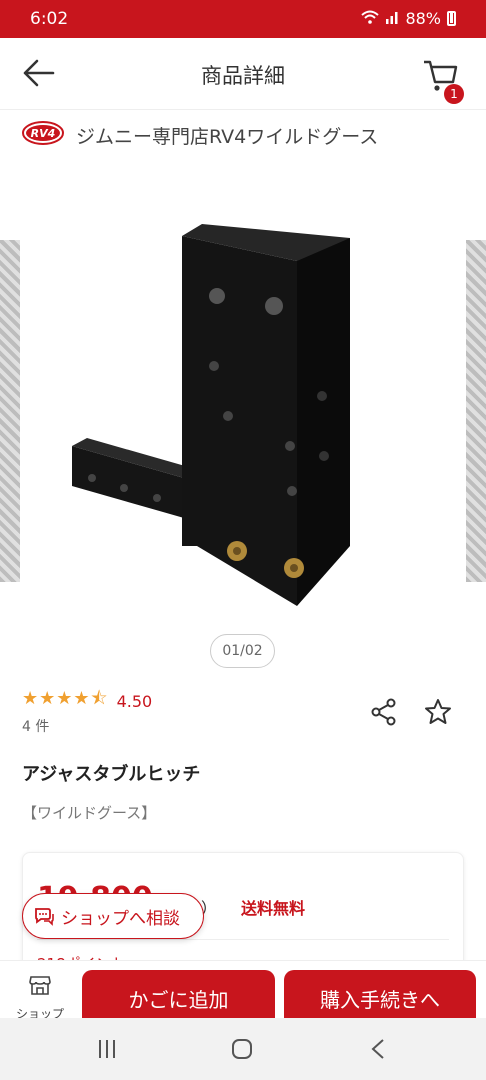 The width and height of the screenshot is (486, 1080). I want to click on signal-icon, so click(392, 18).